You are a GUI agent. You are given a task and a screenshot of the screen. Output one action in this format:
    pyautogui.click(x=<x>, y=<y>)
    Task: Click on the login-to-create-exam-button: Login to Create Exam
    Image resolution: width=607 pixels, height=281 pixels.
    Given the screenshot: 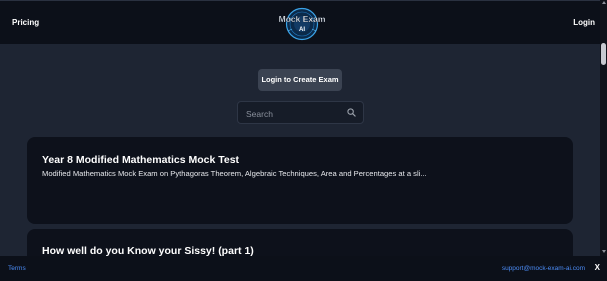 What is the action you would take?
    pyautogui.click(x=300, y=80)
    